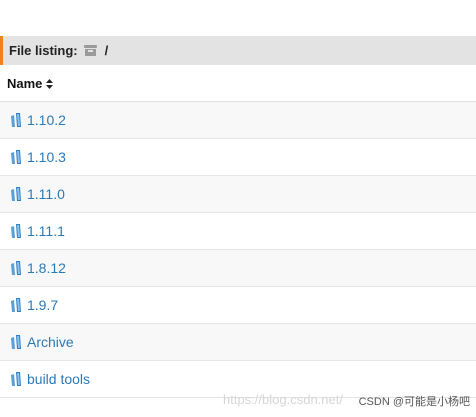  Describe the element at coordinates (238, 194) in the screenshot. I see `list-item: 1.11.0` at that location.